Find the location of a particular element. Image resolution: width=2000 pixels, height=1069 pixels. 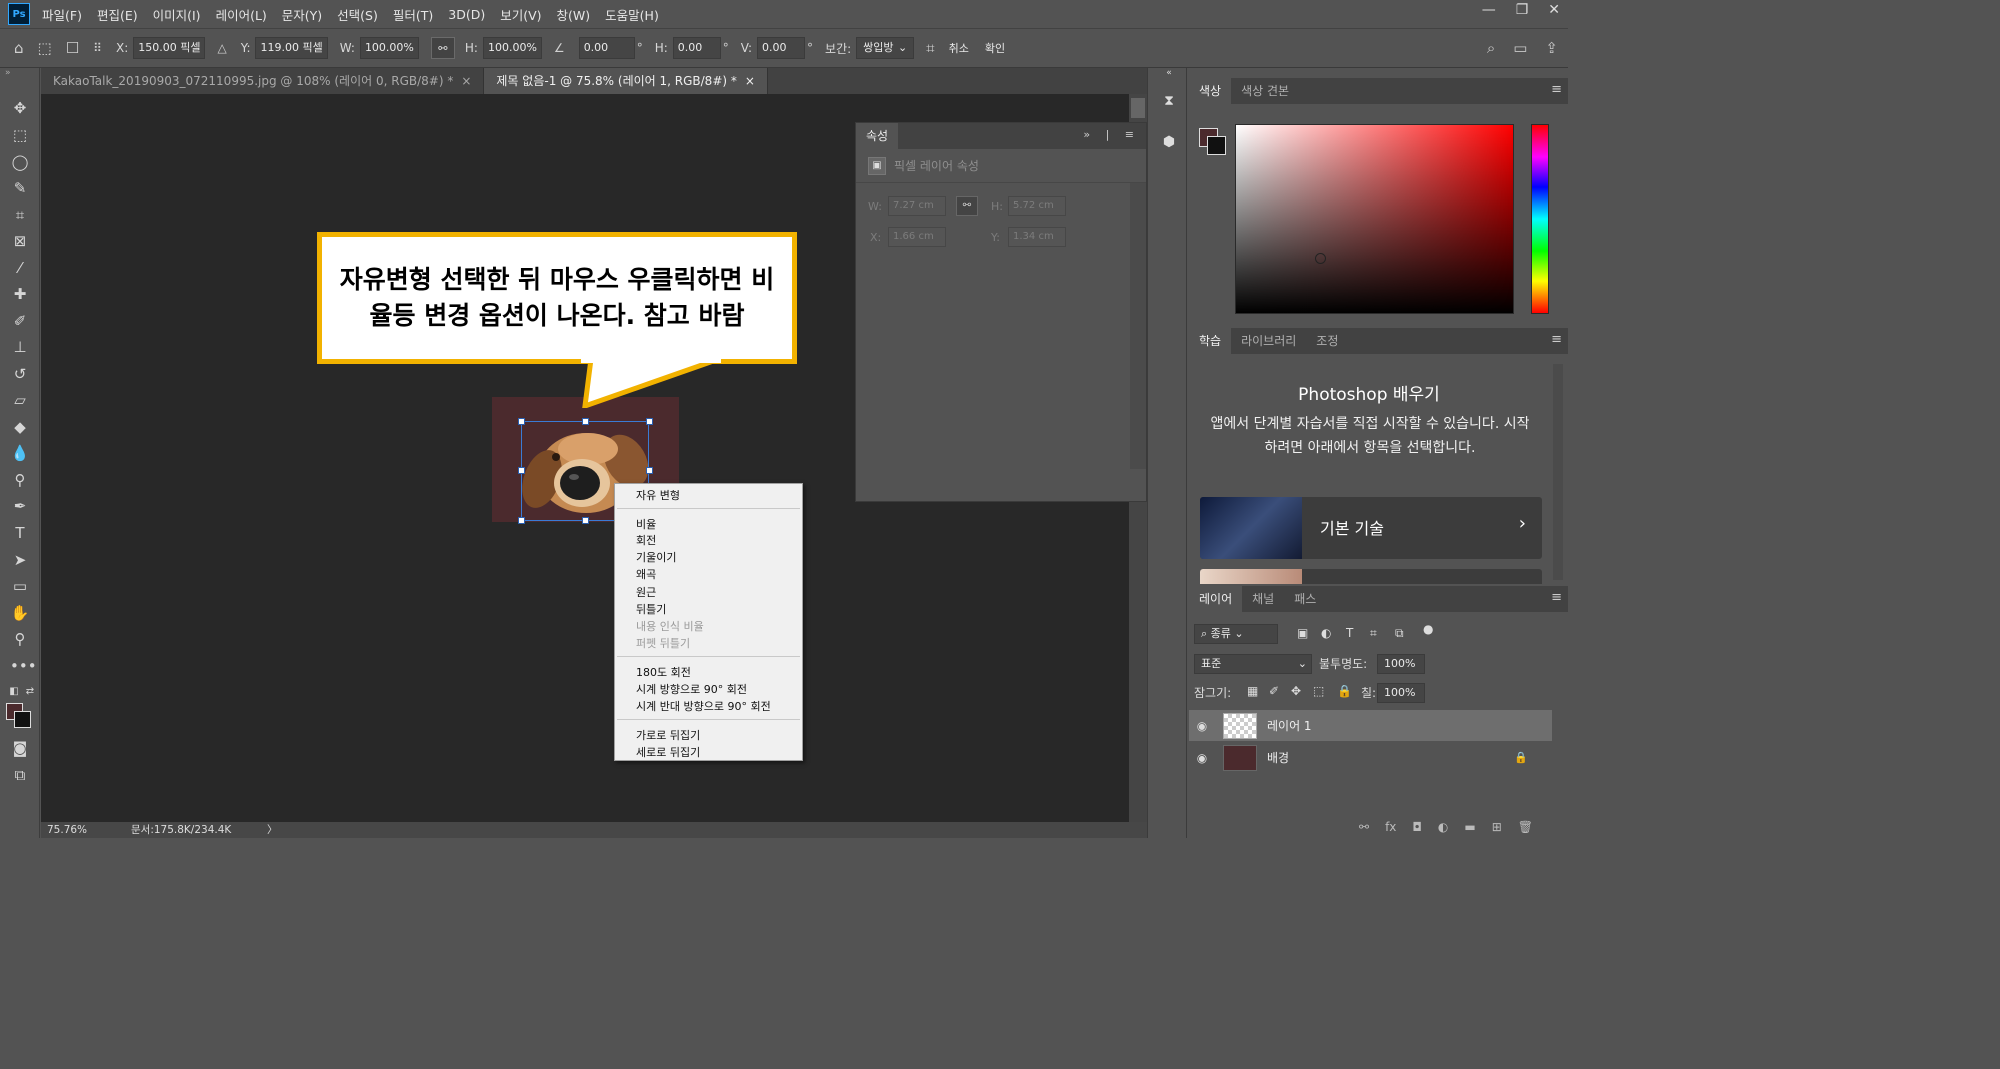

relative-position-icon: △ is located at coordinates (221, 48).